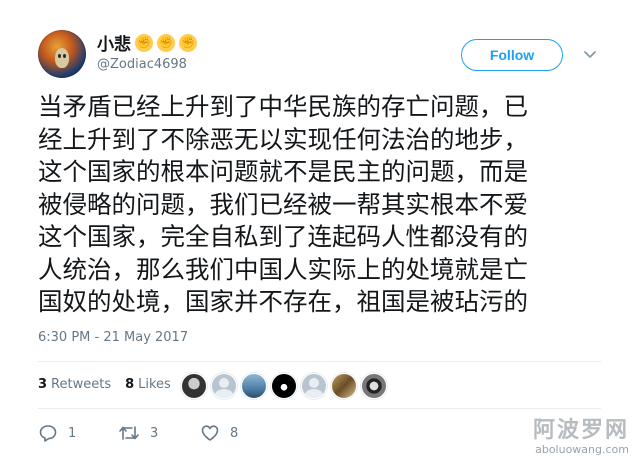  What do you see at coordinates (130, 384) in the screenshot?
I see `likes-count: 8` at bounding box center [130, 384].